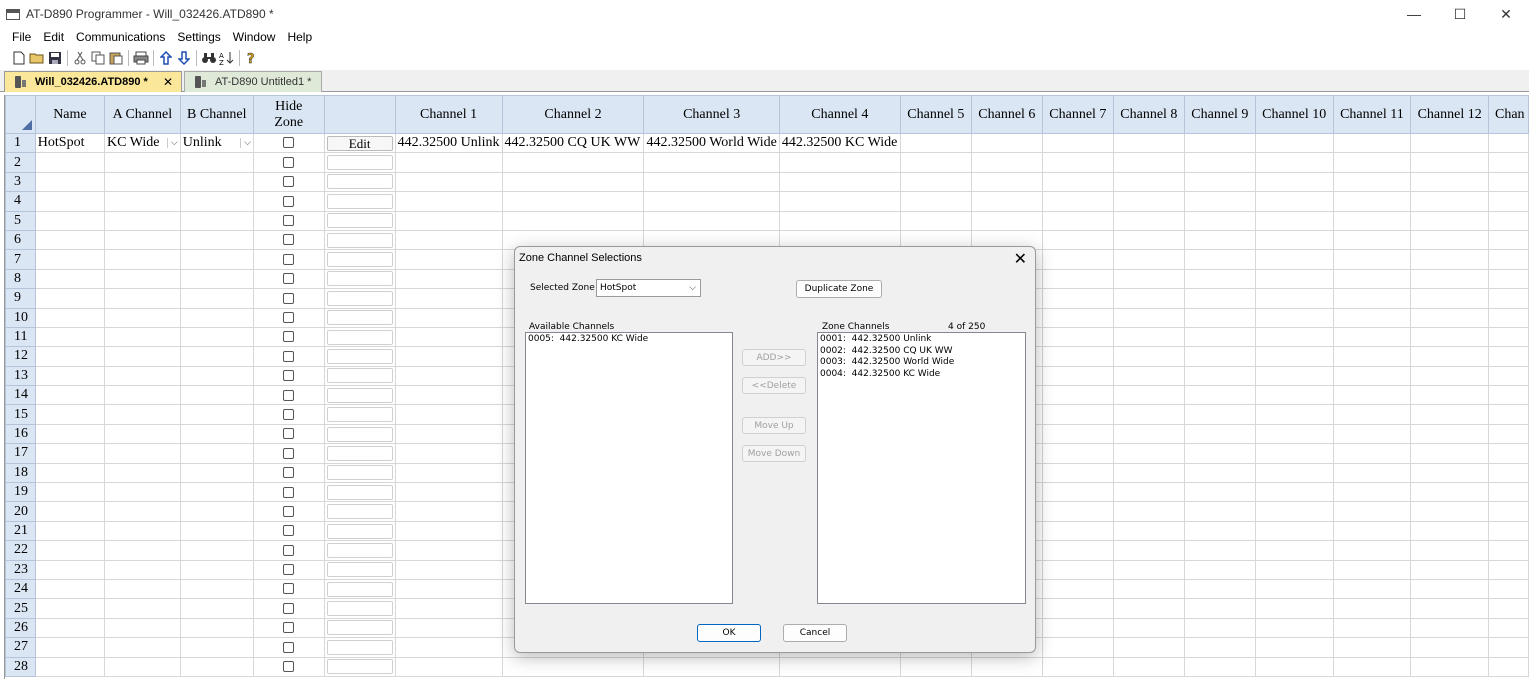 The height and width of the screenshot is (679, 1529). What do you see at coordinates (184, 58) in the screenshot?
I see `download-icon` at bounding box center [184, 58].